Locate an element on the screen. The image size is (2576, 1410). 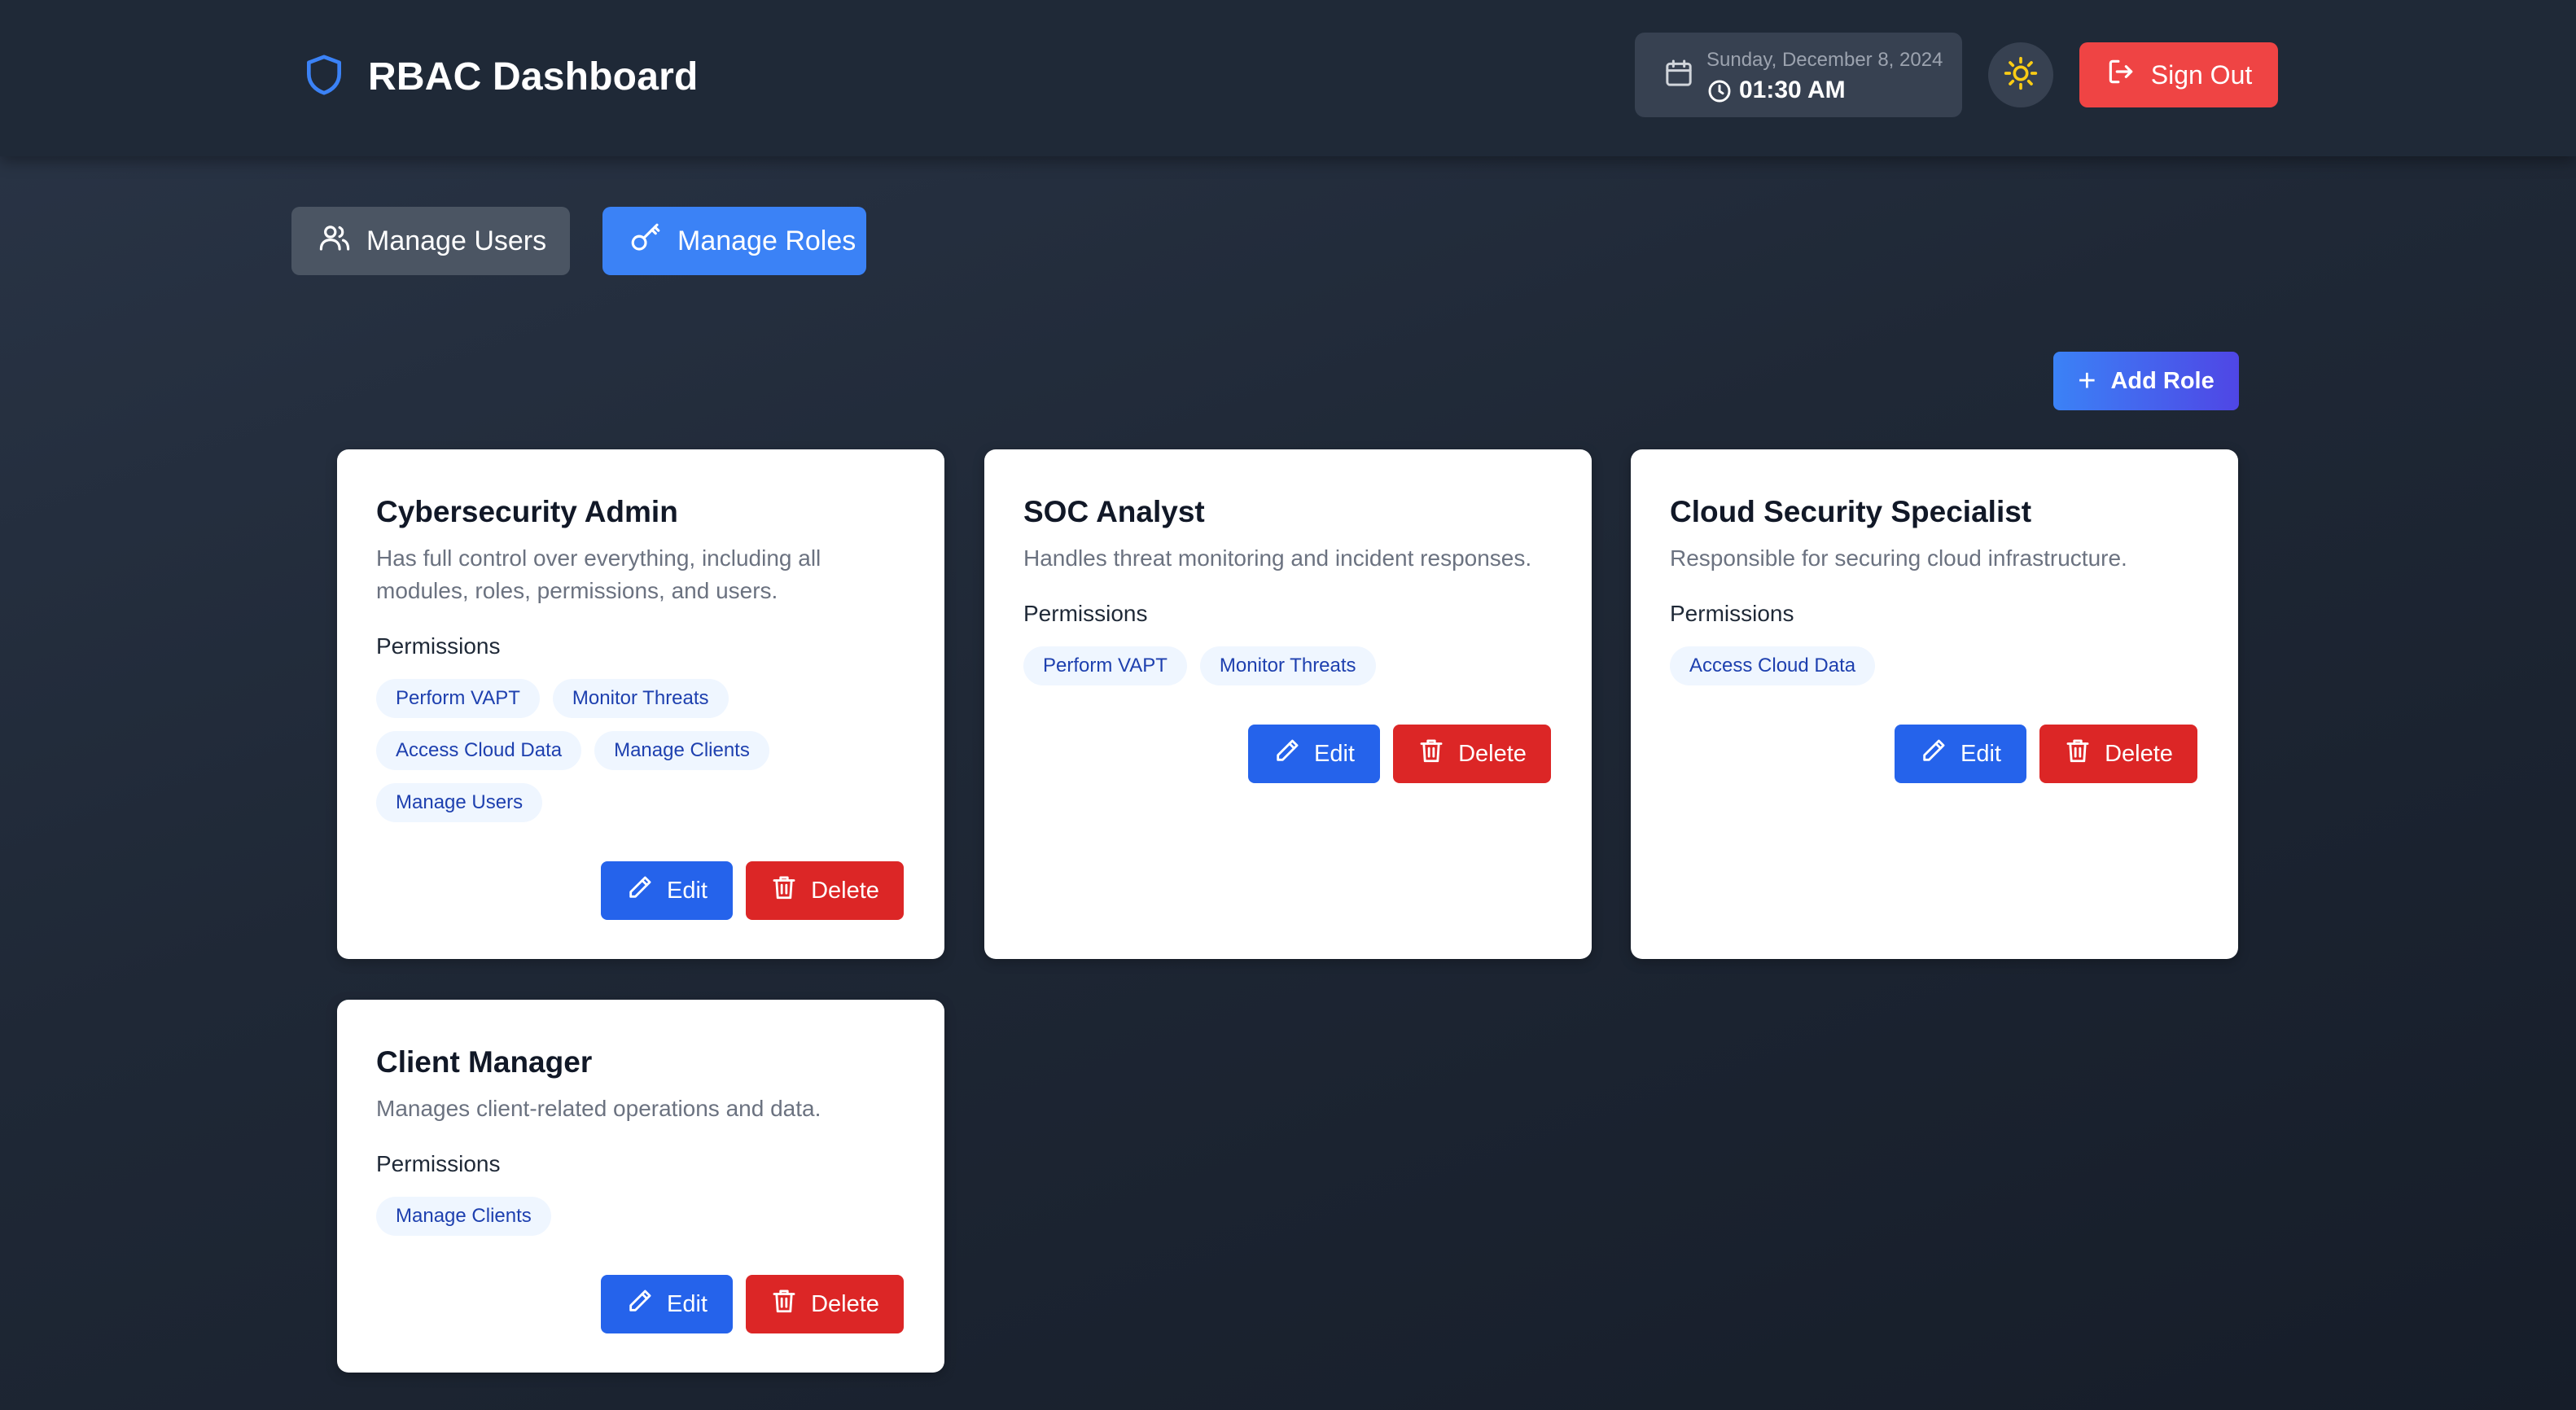
log-out-icon is located at coordinates (2128, 75).